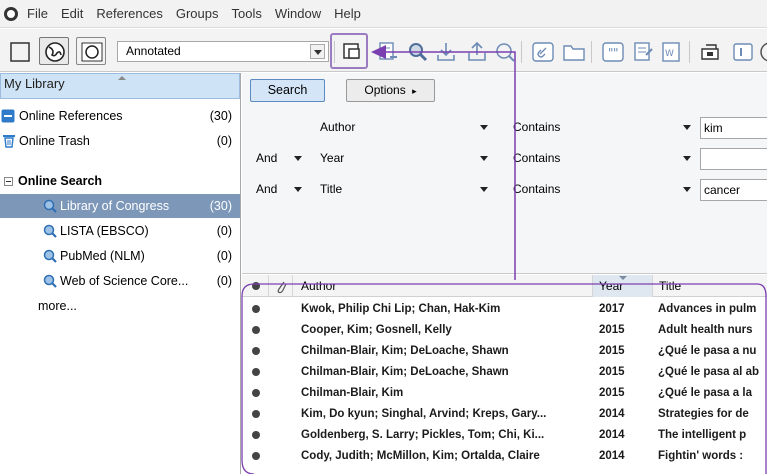 The width and height of the screenshot is (767, 474). Describe the element at coordinates (573, 51) in the screenshot. I see `open-file-icon` at that location.